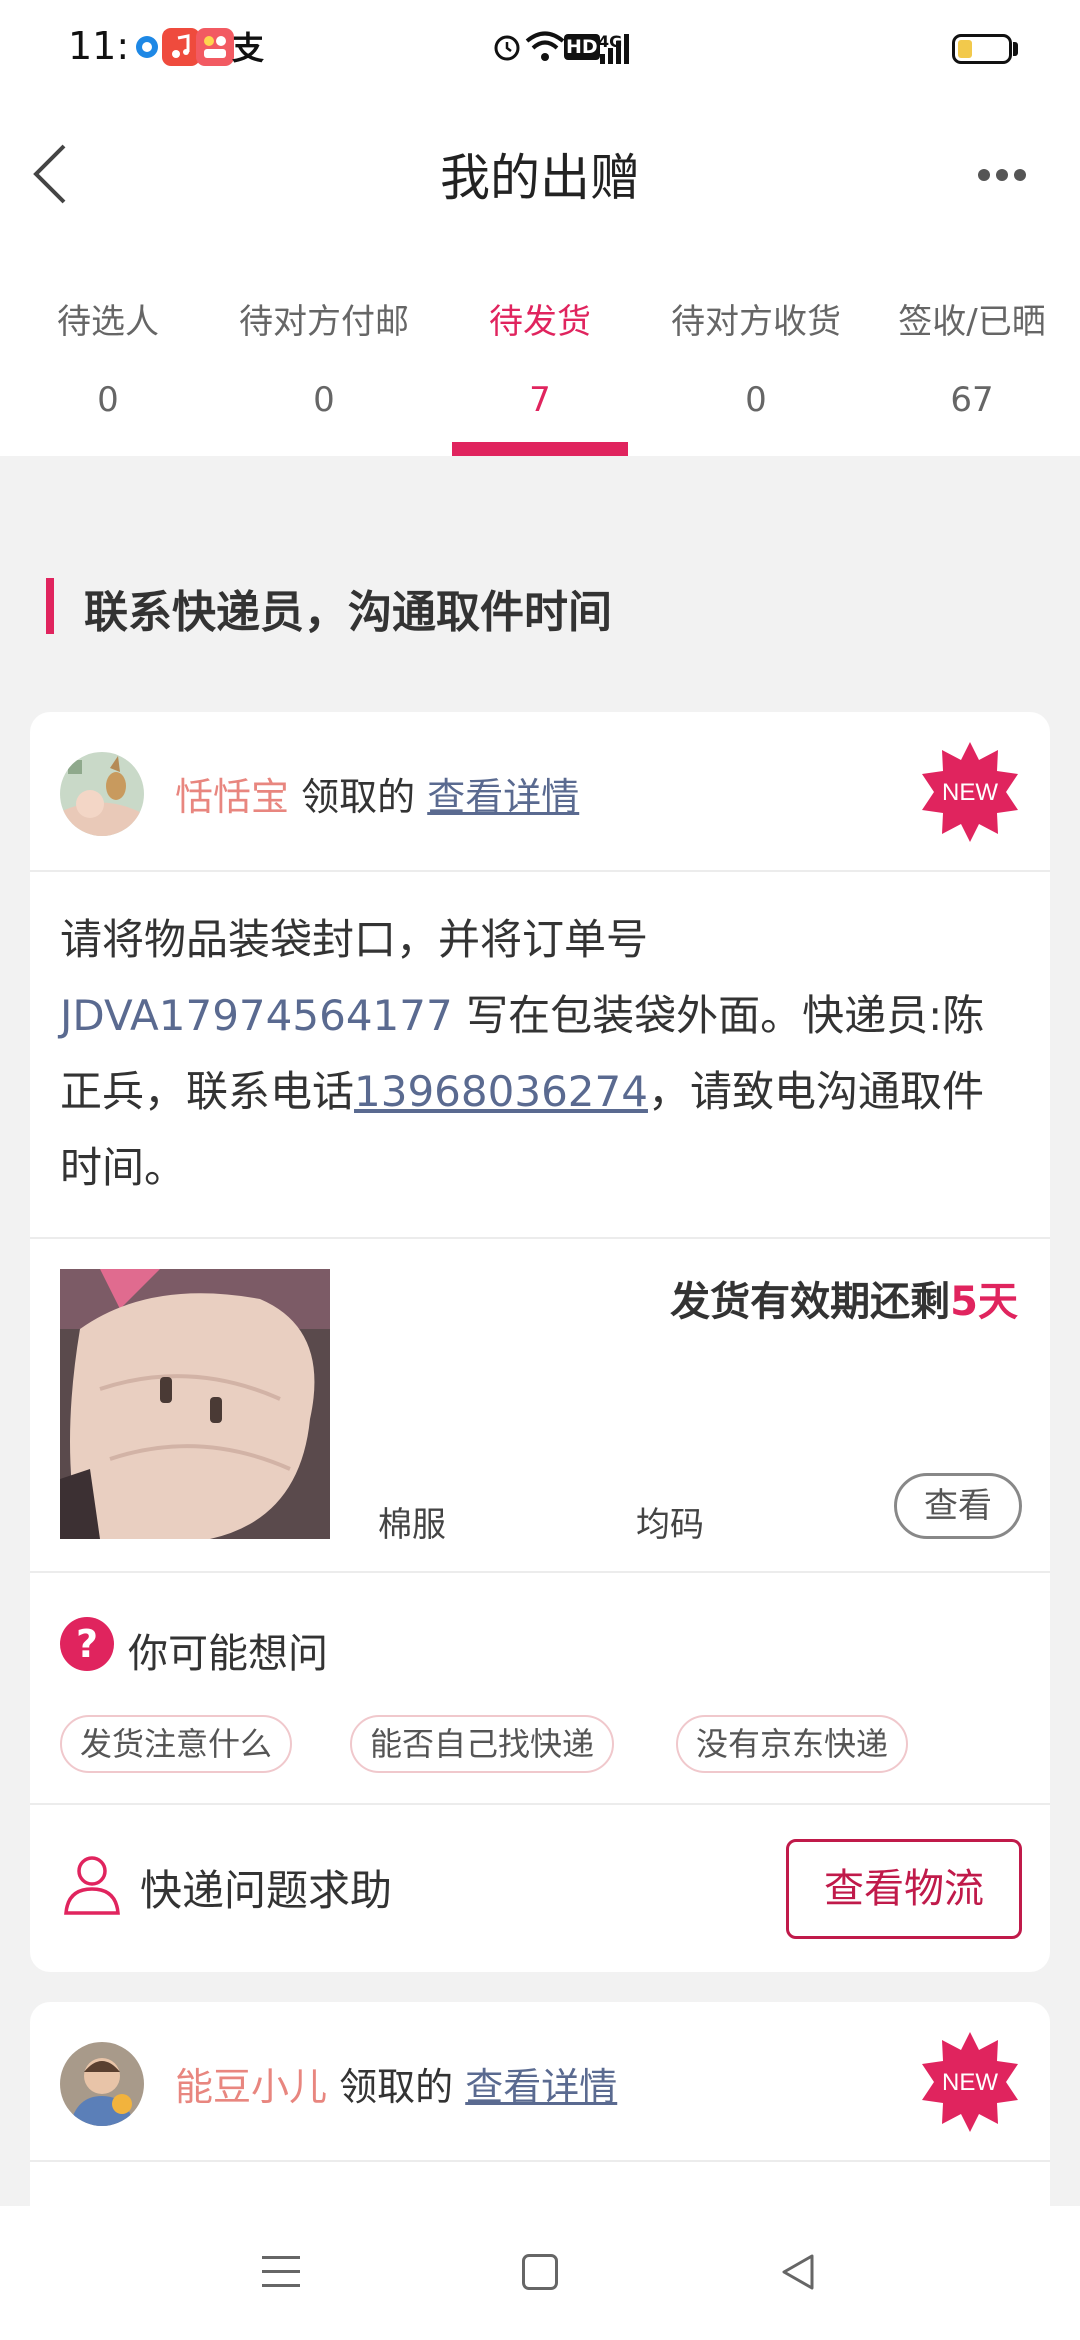 Image resolution: width=1080 pixels, height=2340 pixels. What do you see at coordinates (540, 449) in the screenshot?
I see `active-tab-indicator` at bounding box center [540, 449].